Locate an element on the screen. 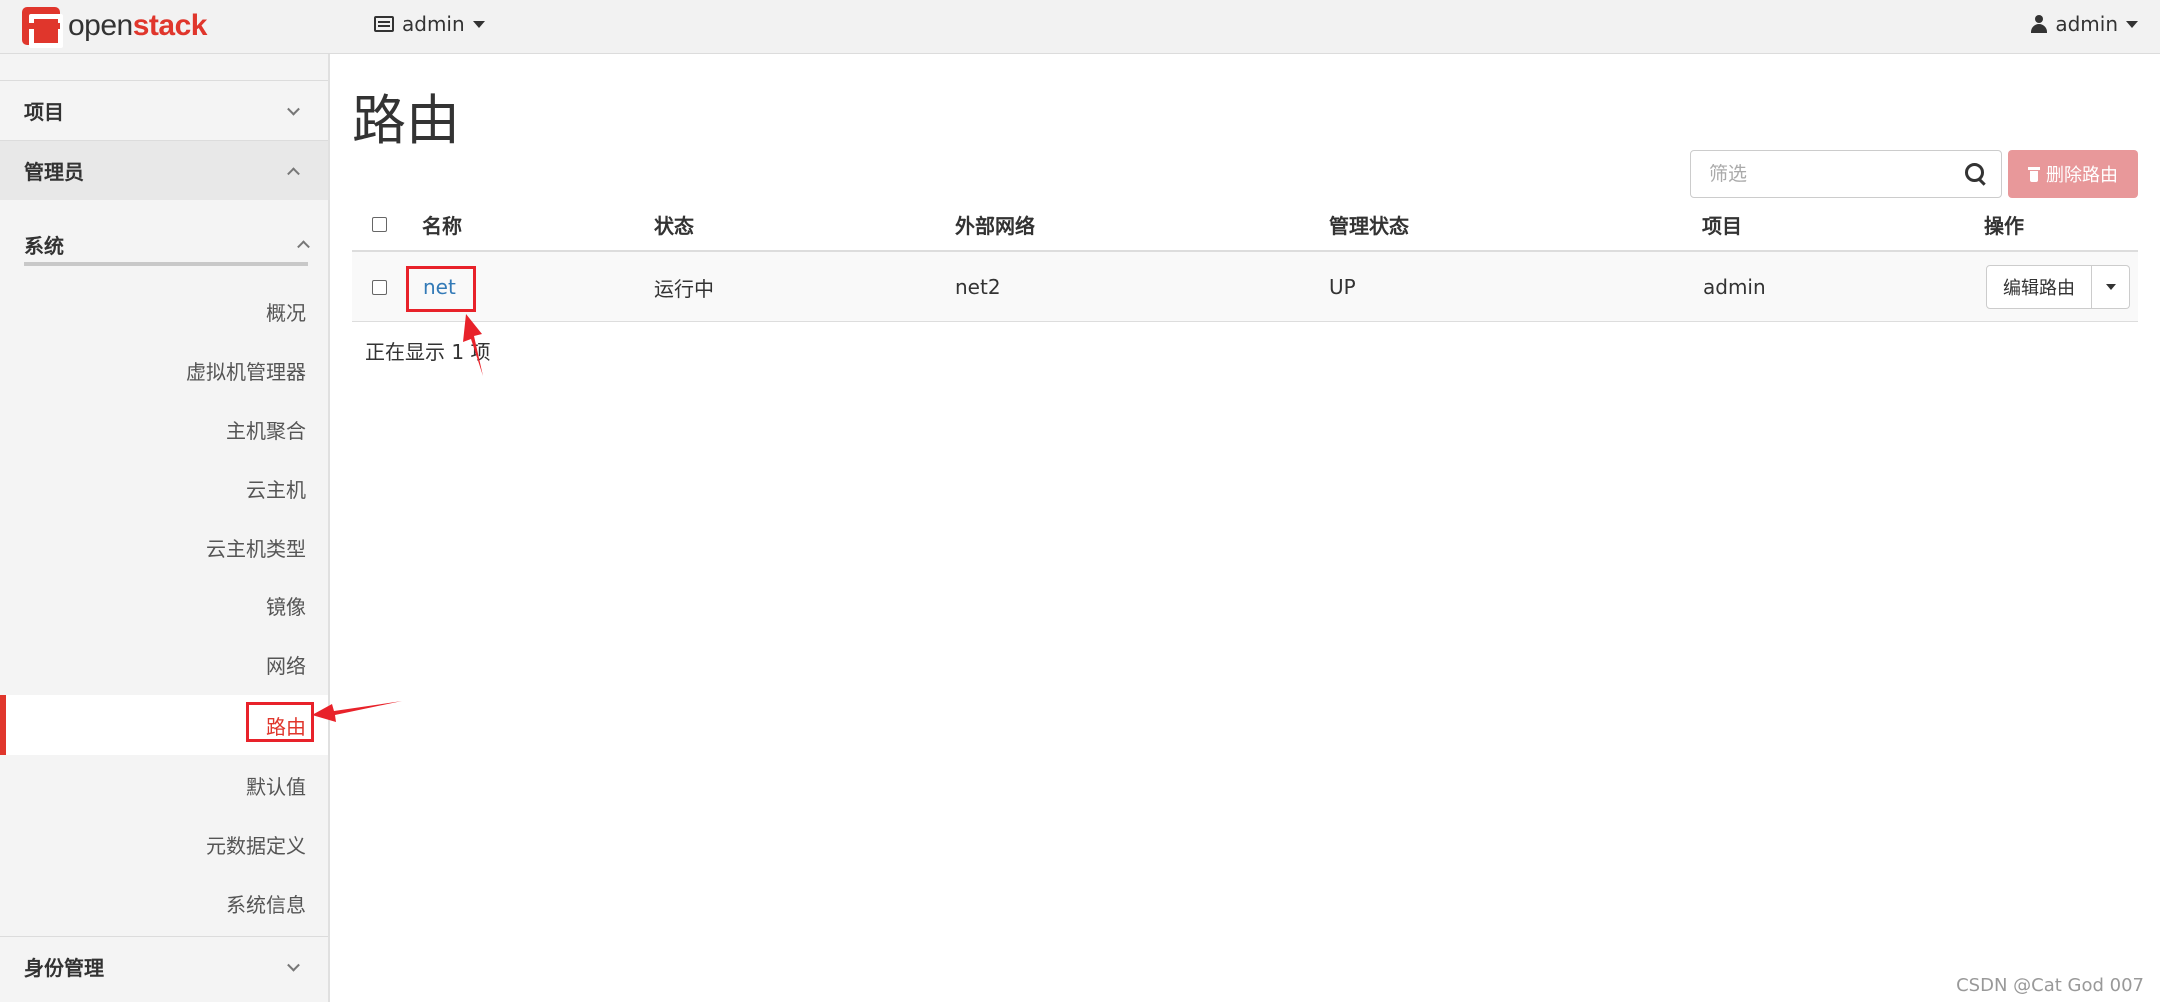 The width and height of the screenshot is (2160, 1002). sidebar-item-label: 概况 is located at coordinates (286, 312).